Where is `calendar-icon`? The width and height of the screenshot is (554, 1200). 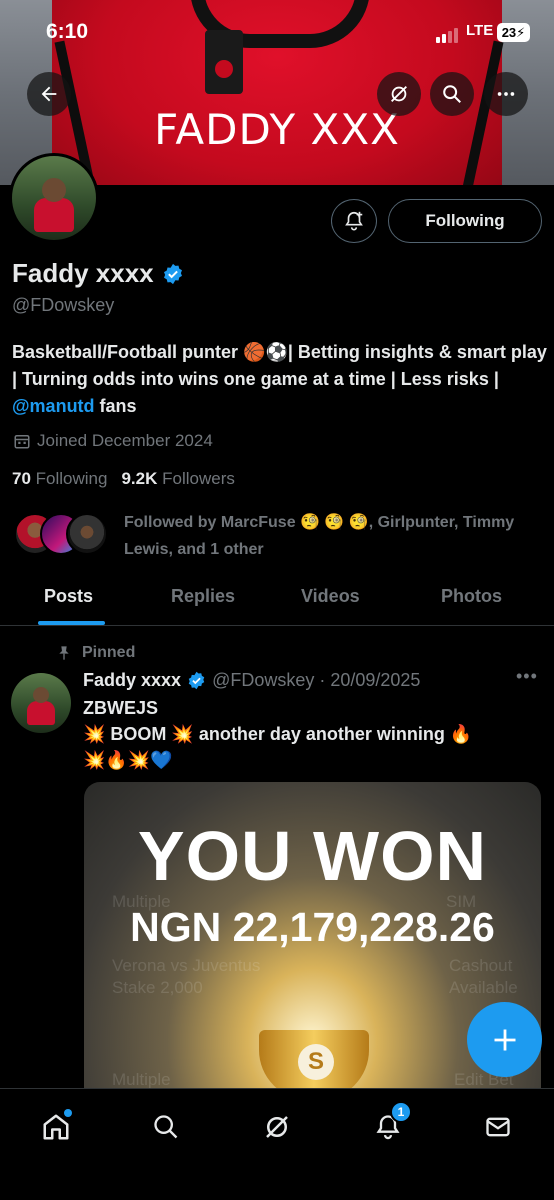
calendar-icon is located at coordinates (22, 442).